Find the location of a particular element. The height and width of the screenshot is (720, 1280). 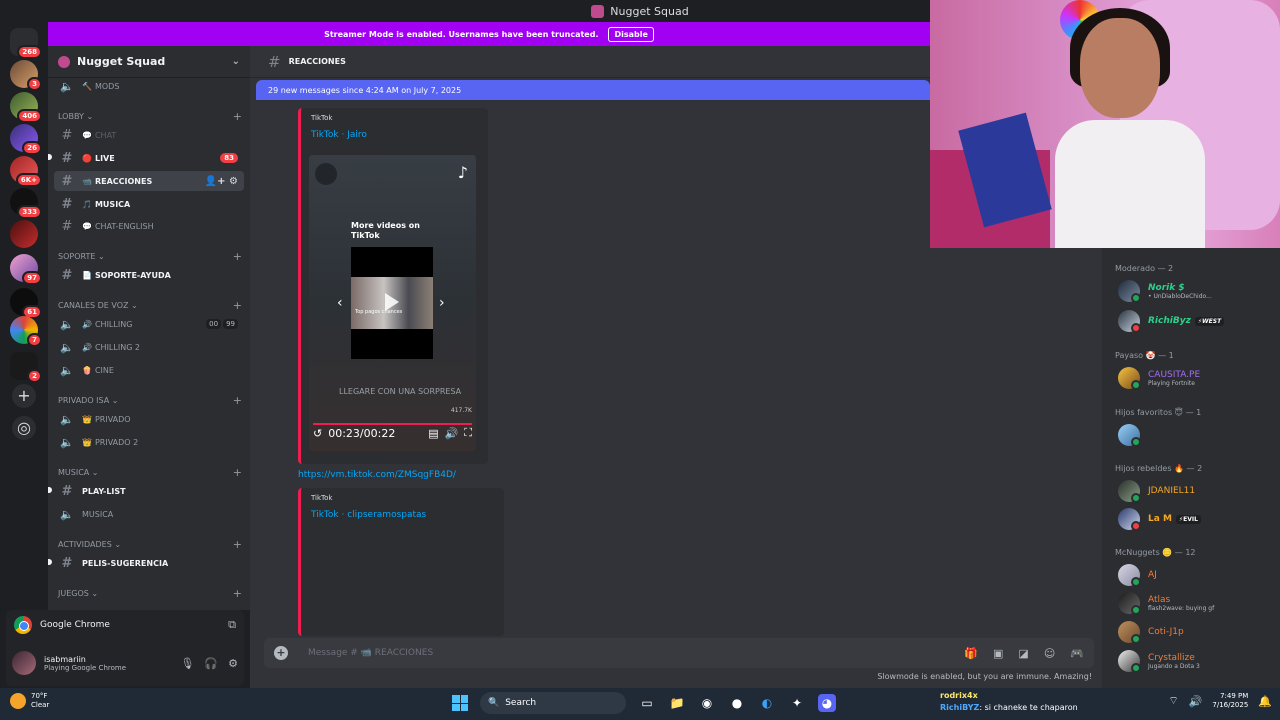

notification-bell-icon: 🔔 is located at coordinates (1265, 701).